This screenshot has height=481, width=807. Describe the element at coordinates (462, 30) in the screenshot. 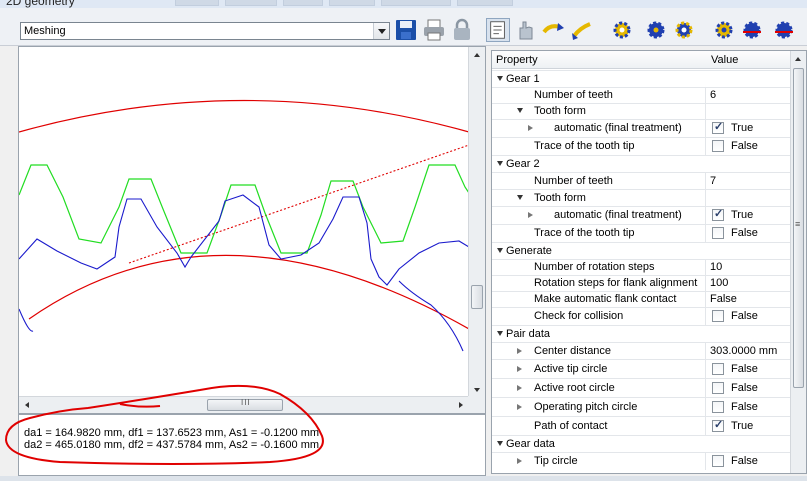

I see `lock-icon` at that location.